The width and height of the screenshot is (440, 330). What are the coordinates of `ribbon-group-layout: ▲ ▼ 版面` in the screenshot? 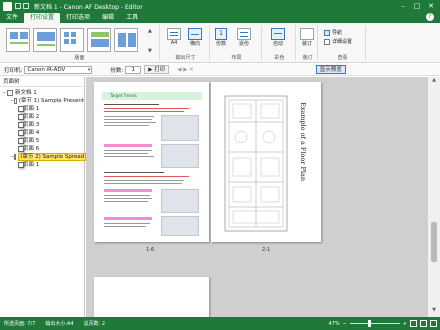 It's located at (80, 43).